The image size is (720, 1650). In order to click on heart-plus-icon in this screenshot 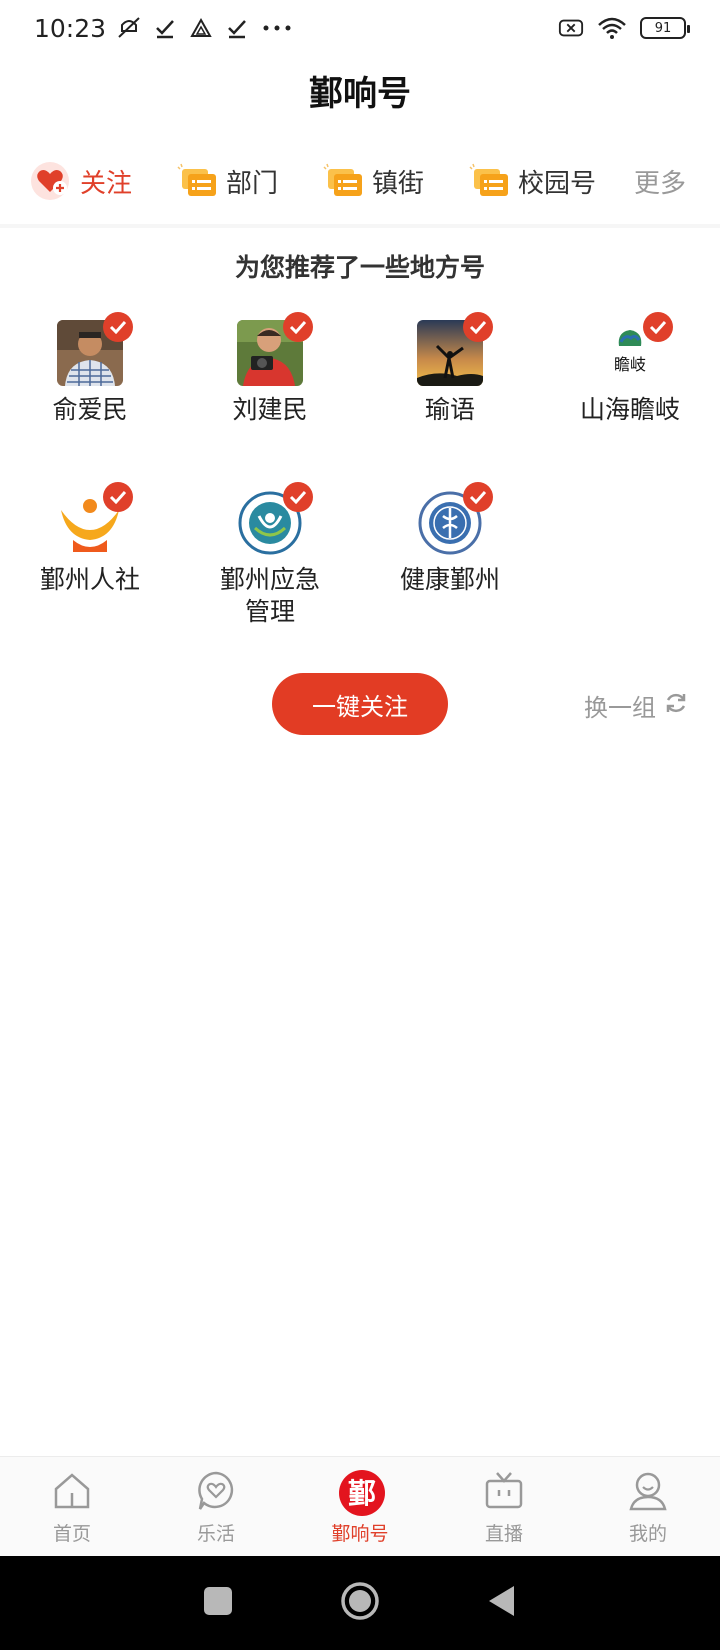, I will do `click(52, 181)`.